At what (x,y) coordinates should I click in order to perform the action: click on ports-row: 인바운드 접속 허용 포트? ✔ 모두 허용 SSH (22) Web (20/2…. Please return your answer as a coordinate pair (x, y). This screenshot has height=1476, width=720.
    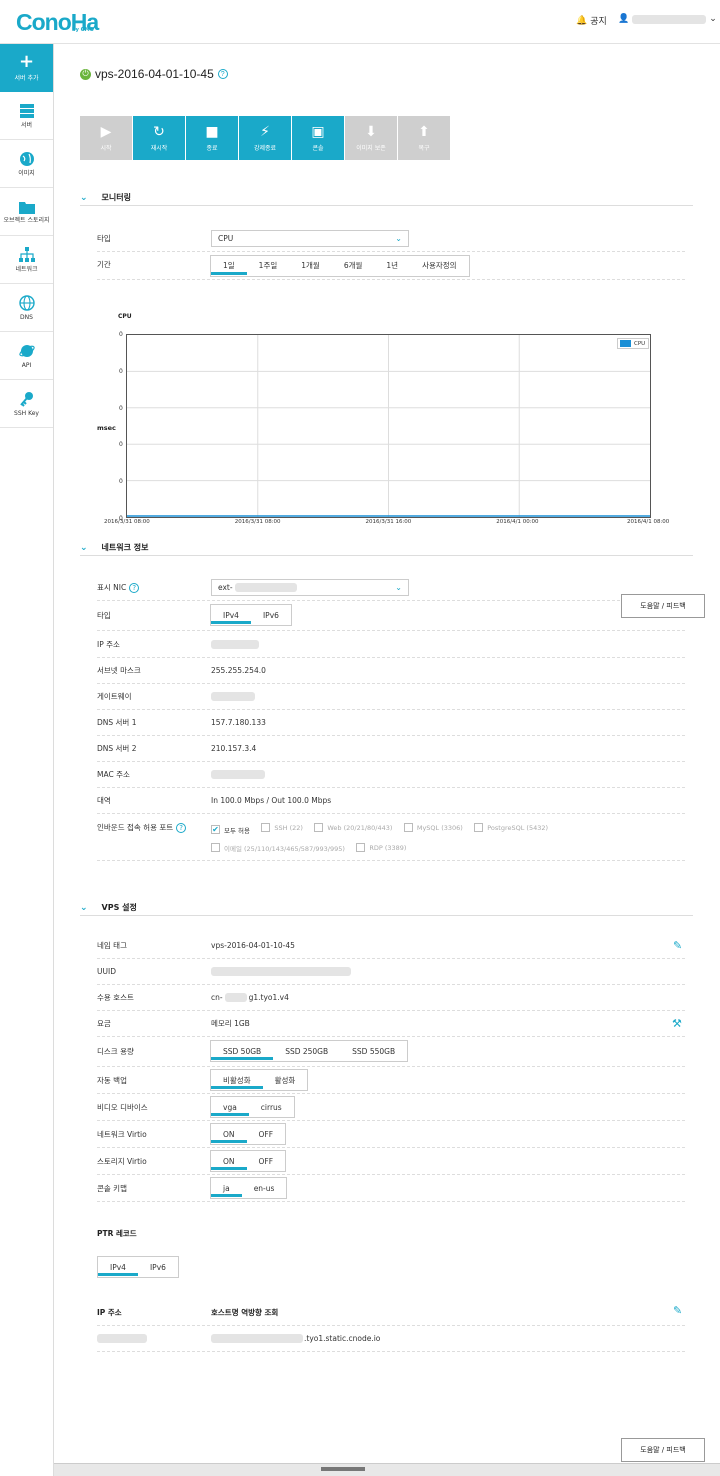
    Looking at the image, I should click on (391, 838).